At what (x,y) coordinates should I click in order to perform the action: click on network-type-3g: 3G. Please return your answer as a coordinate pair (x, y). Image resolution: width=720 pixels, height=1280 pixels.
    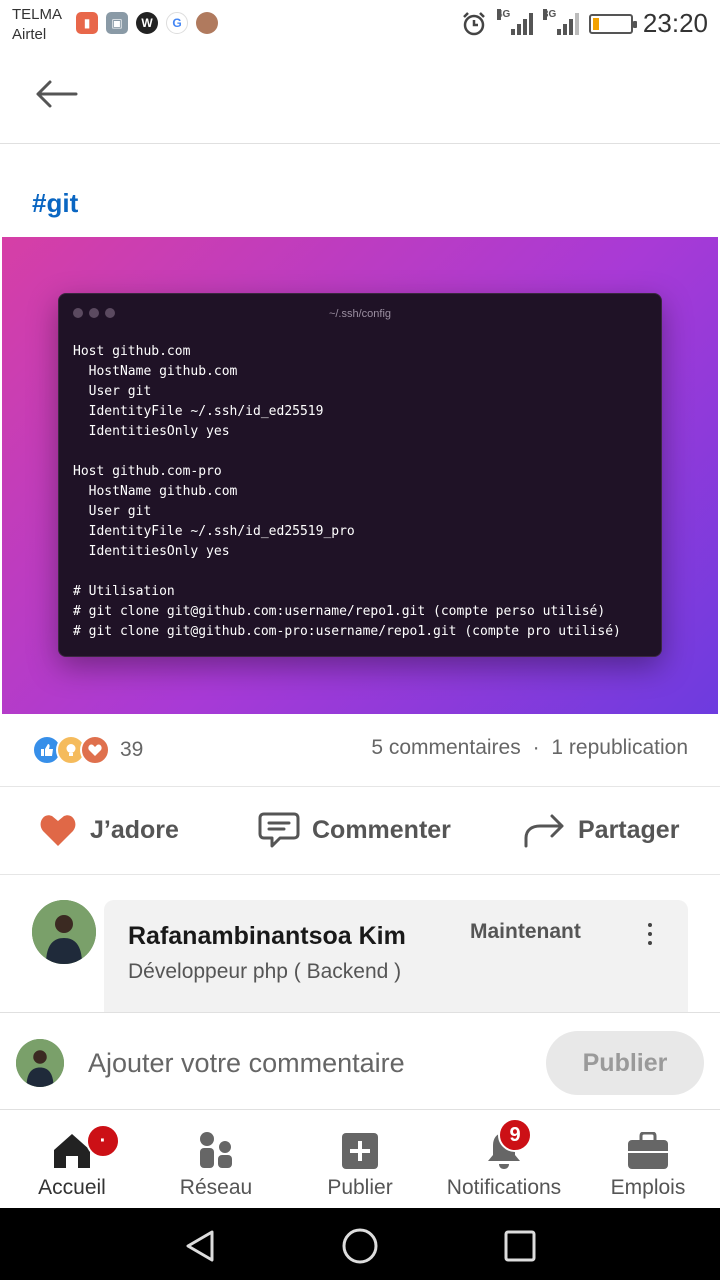
    Looking at the image, I should click on (549, 14).